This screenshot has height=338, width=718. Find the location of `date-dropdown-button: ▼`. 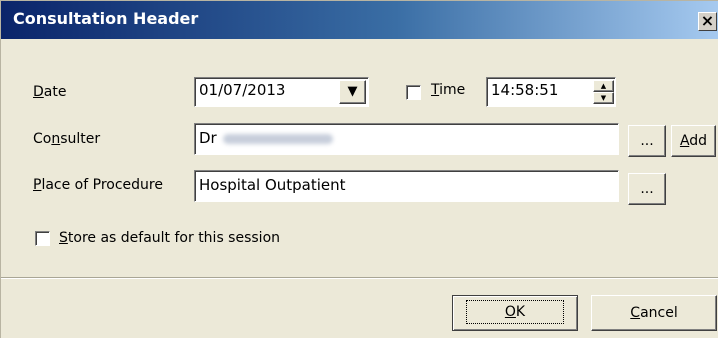

date-dropdown-button: ▼ is located at coordinates (352, 92).